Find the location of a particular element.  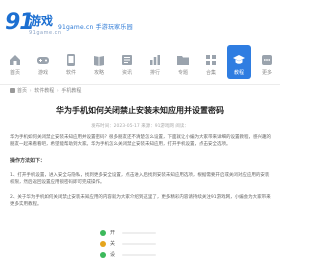

article-title: 华为手机如何关闭禁止安装未知应用并设置密码 is located at coordinates (140, 110).